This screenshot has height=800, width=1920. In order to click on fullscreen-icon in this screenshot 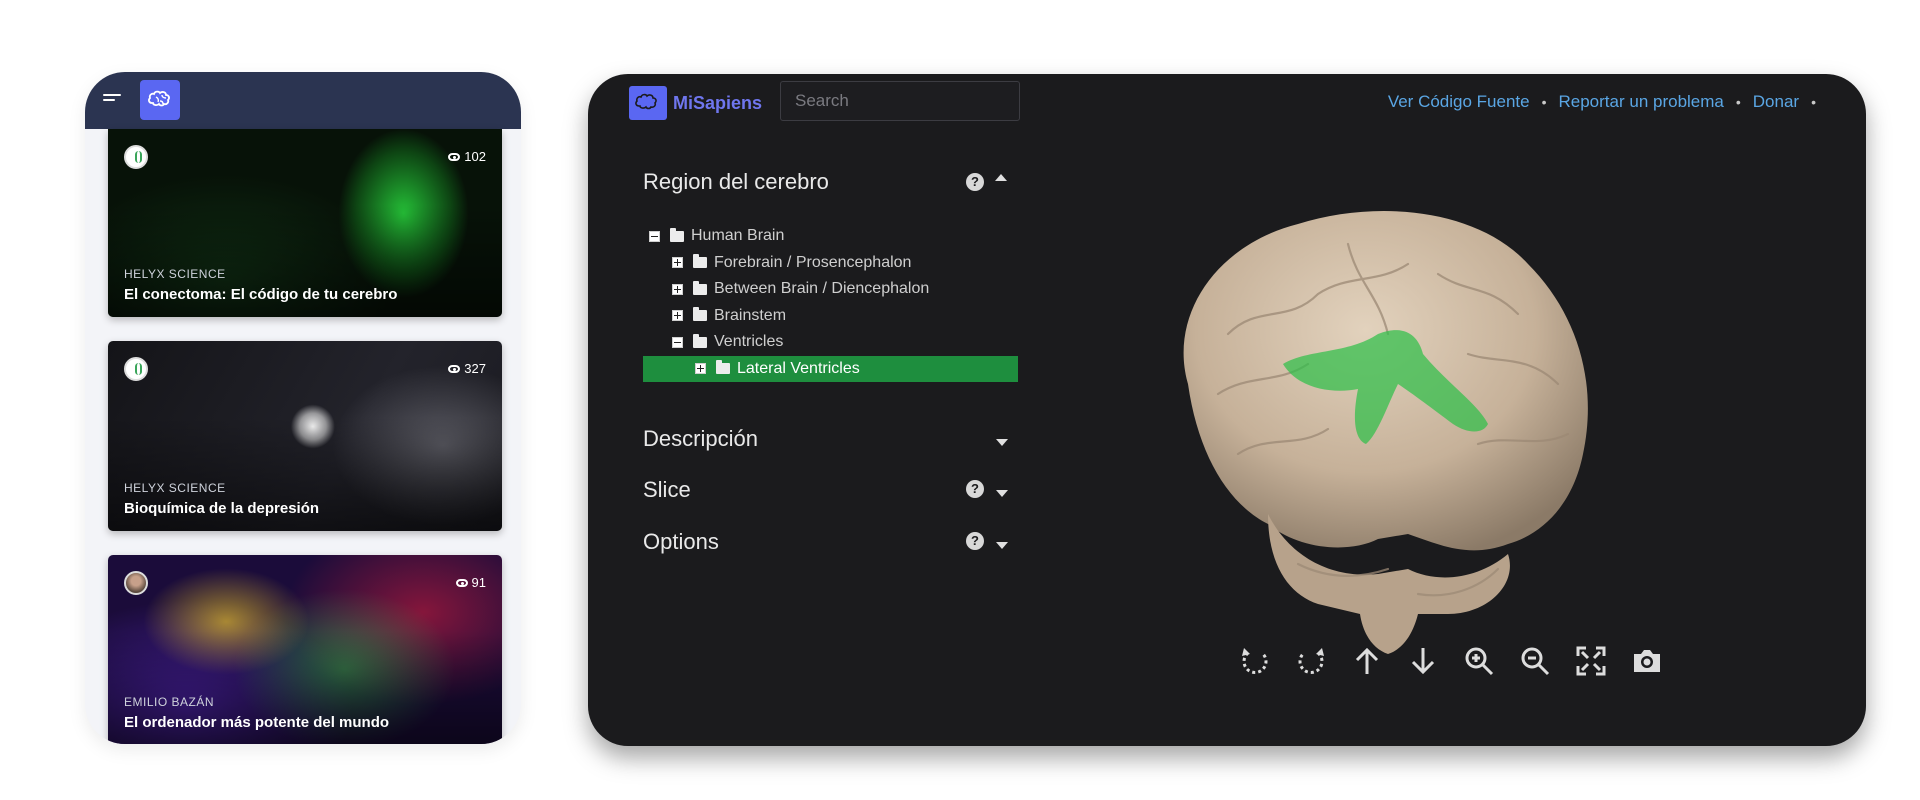, I will do `click(1591, 661)`.